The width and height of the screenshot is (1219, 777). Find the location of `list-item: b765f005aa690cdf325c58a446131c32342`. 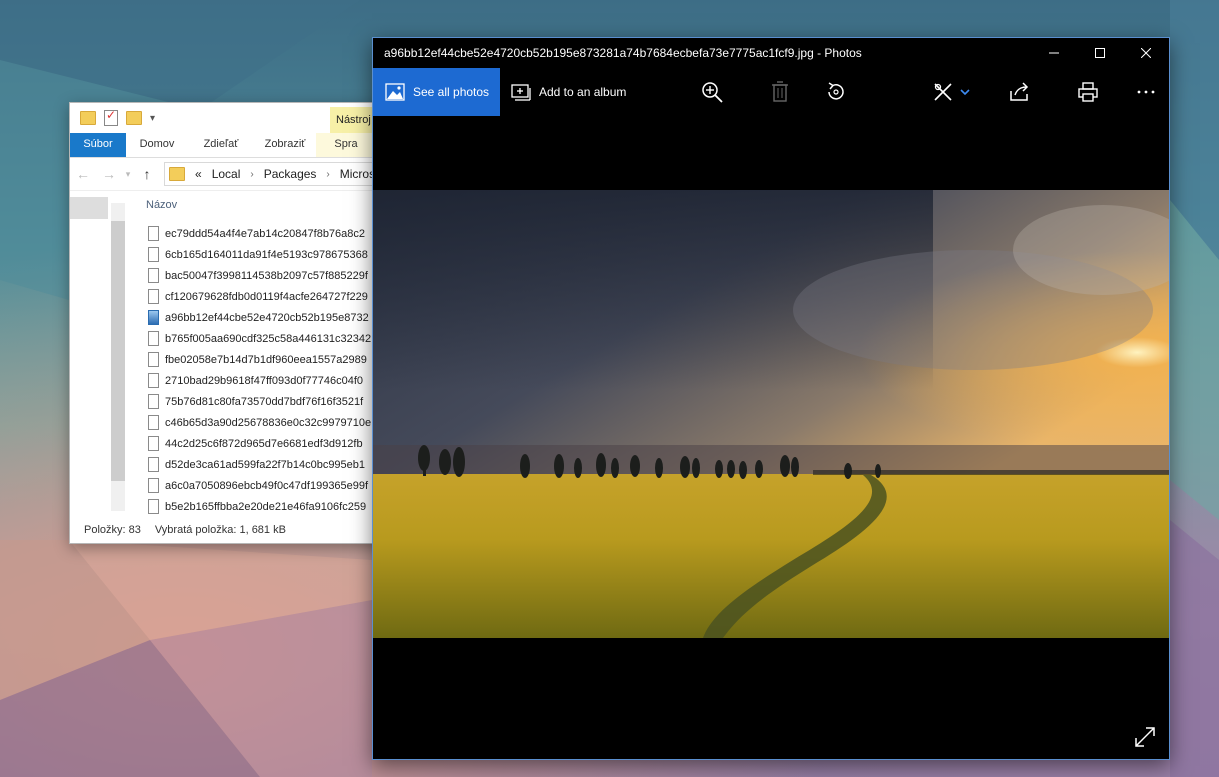

list-item: b765f005aa690cdf325c58a446131c32342 is located at coordinates (259, 338).